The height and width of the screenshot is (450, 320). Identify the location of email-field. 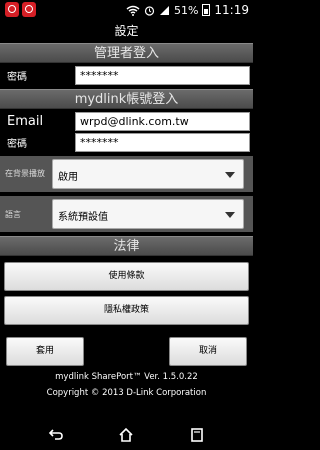
(162, 121).